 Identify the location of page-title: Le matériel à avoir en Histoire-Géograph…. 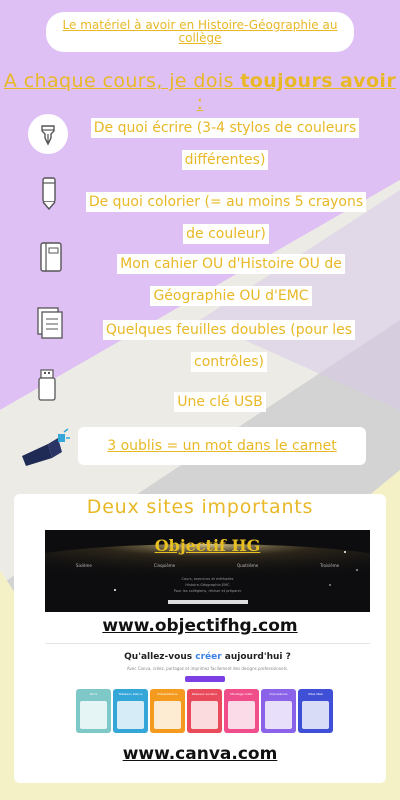
(200, 31).